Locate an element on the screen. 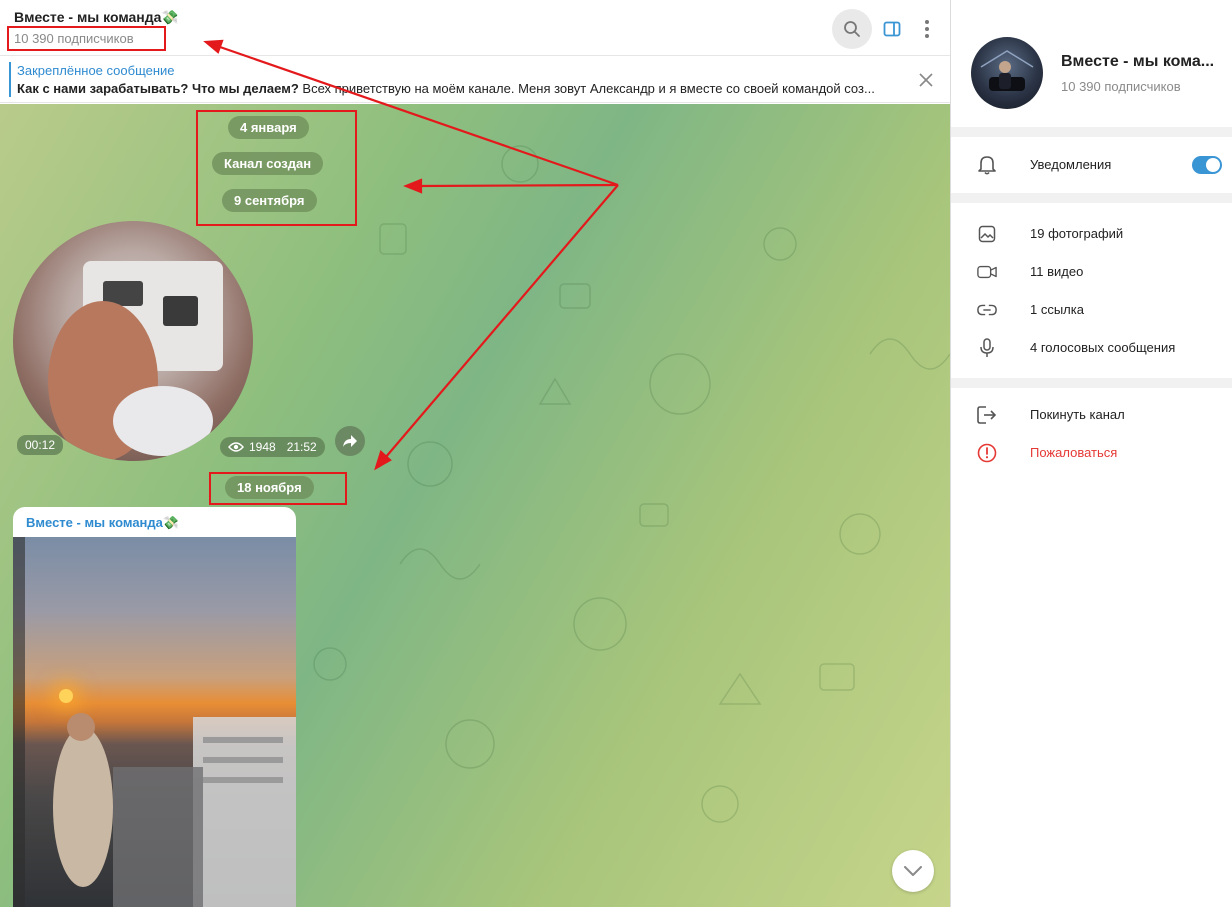 The width and height of the screenshot is (1232, 907). date-pill: Канал создан is located at coordinates (268, 163).